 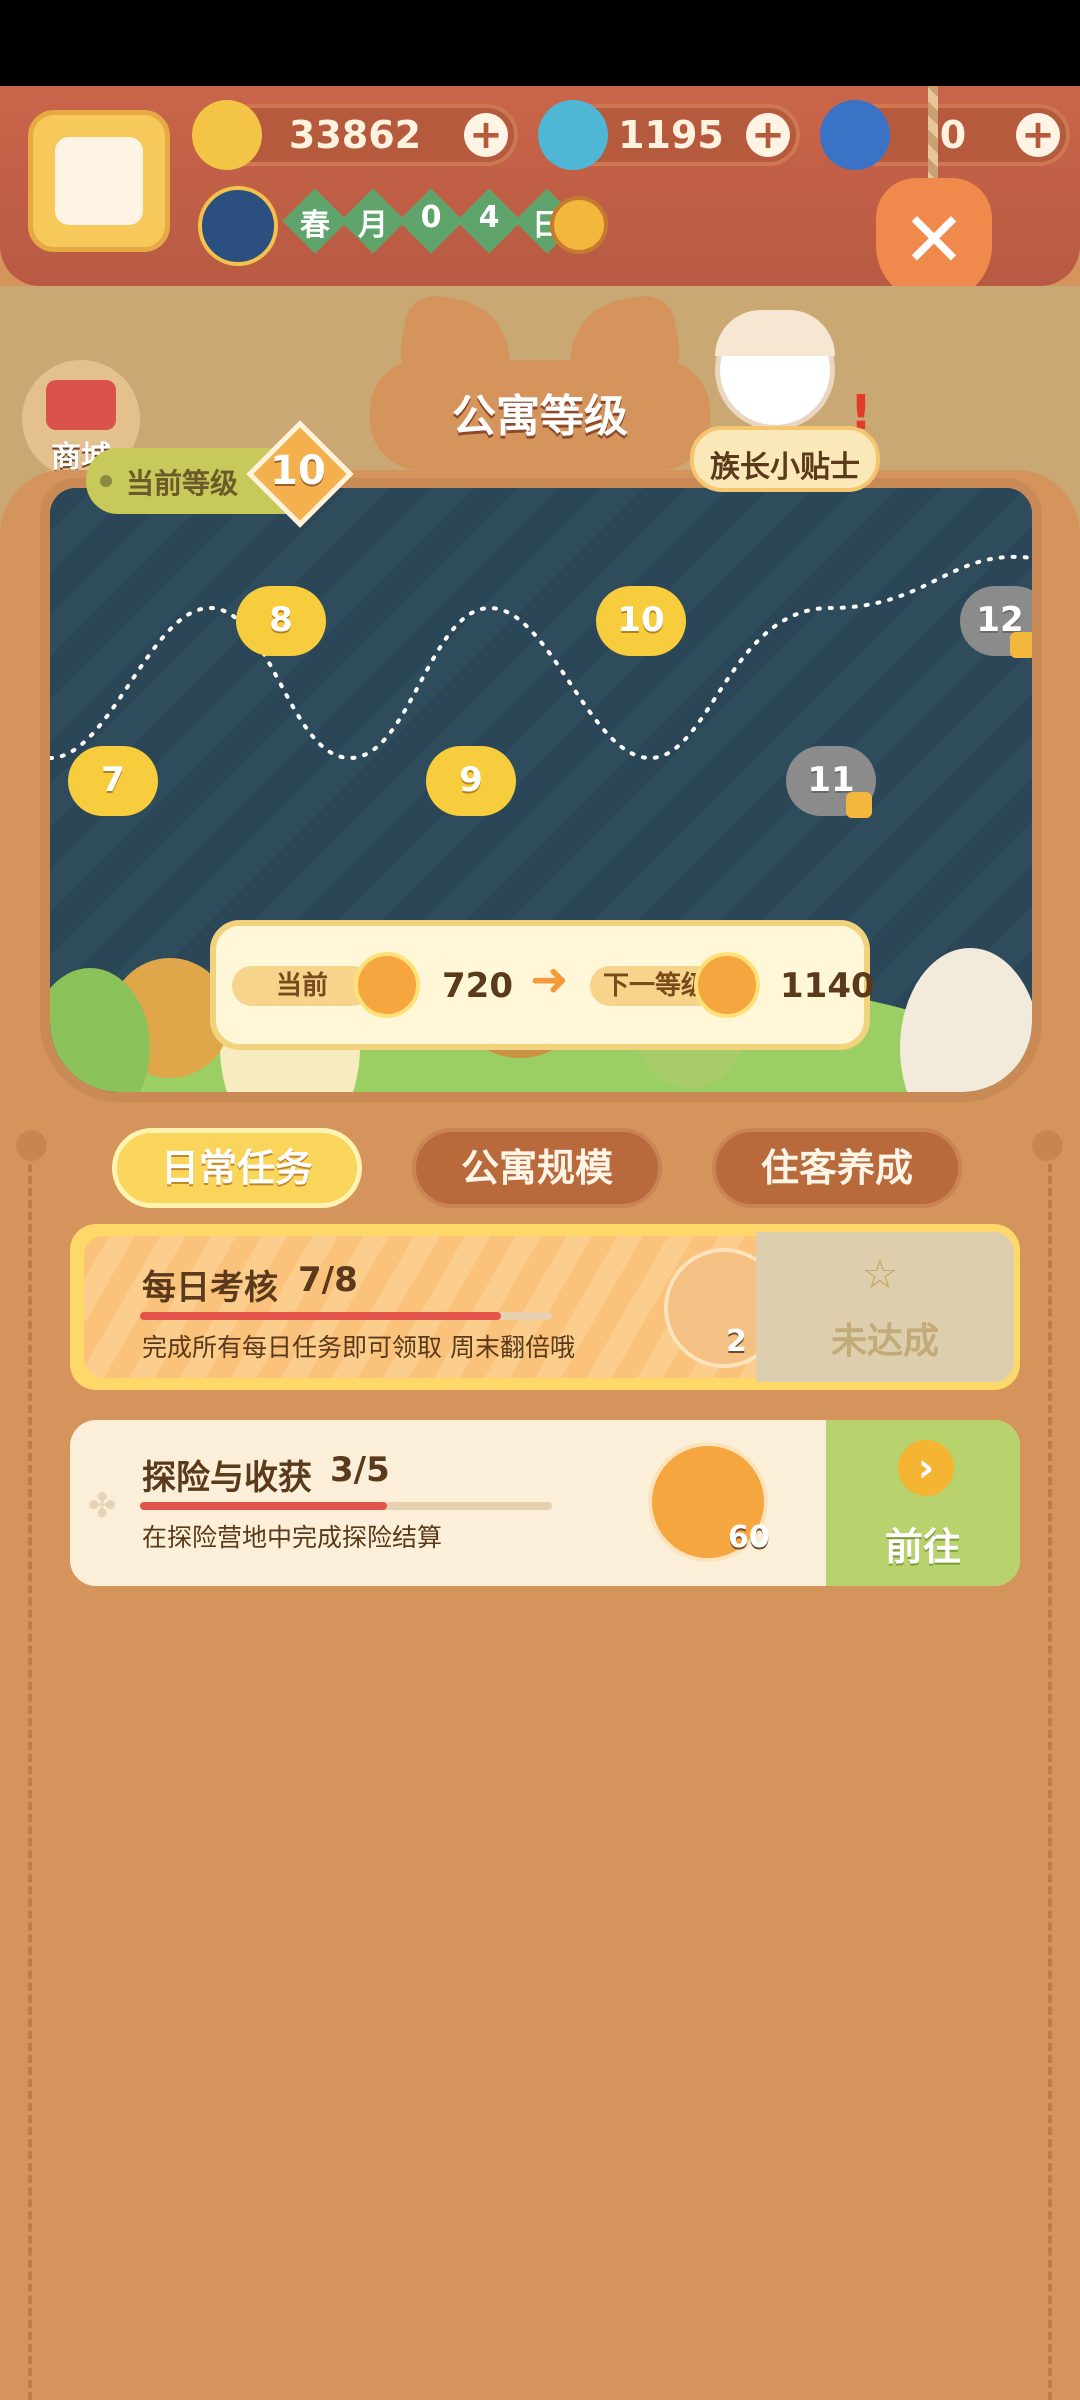 I want to click on feather-resource: 0 +, so click(x=945, y=135).